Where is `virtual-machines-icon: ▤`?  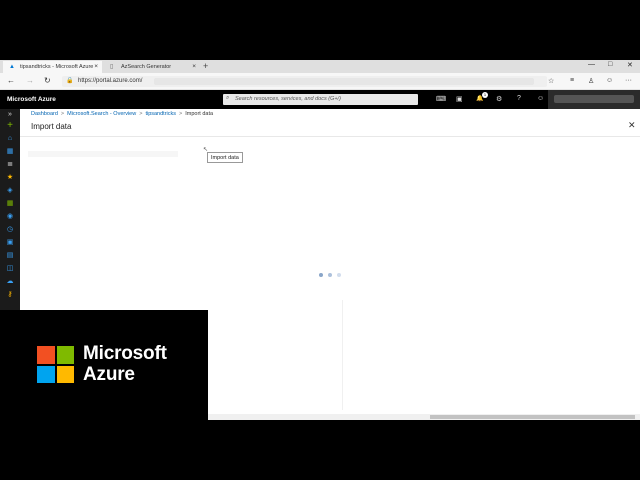 virtual-machines-icon: ▤ is located at coordinates (10, 256).